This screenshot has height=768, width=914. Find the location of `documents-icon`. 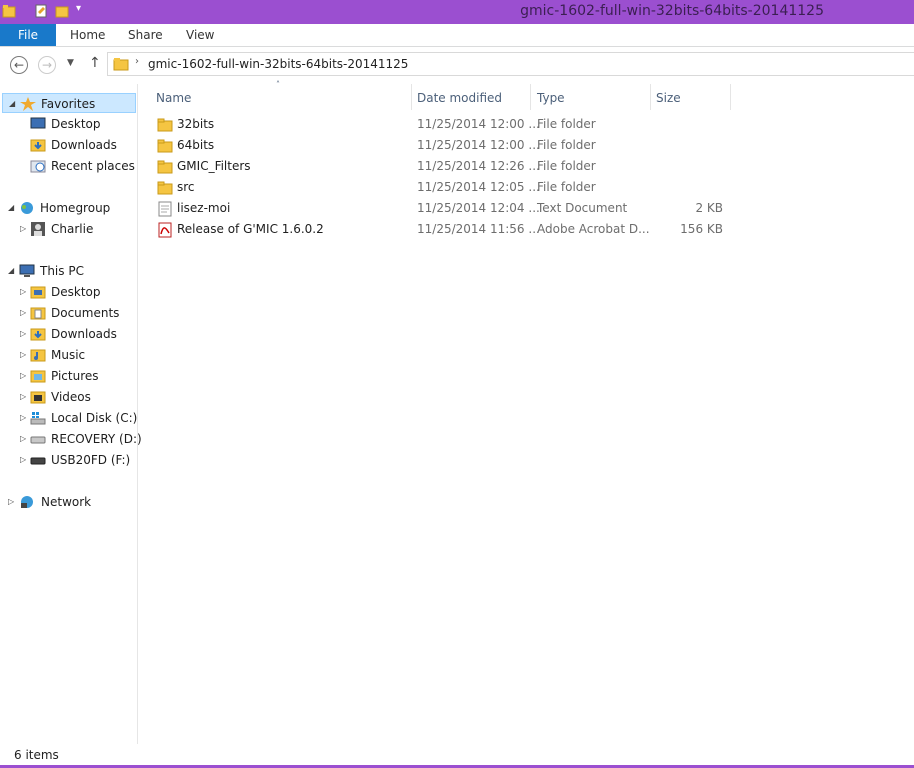

documents-icon is located at coordinates (38, 313).